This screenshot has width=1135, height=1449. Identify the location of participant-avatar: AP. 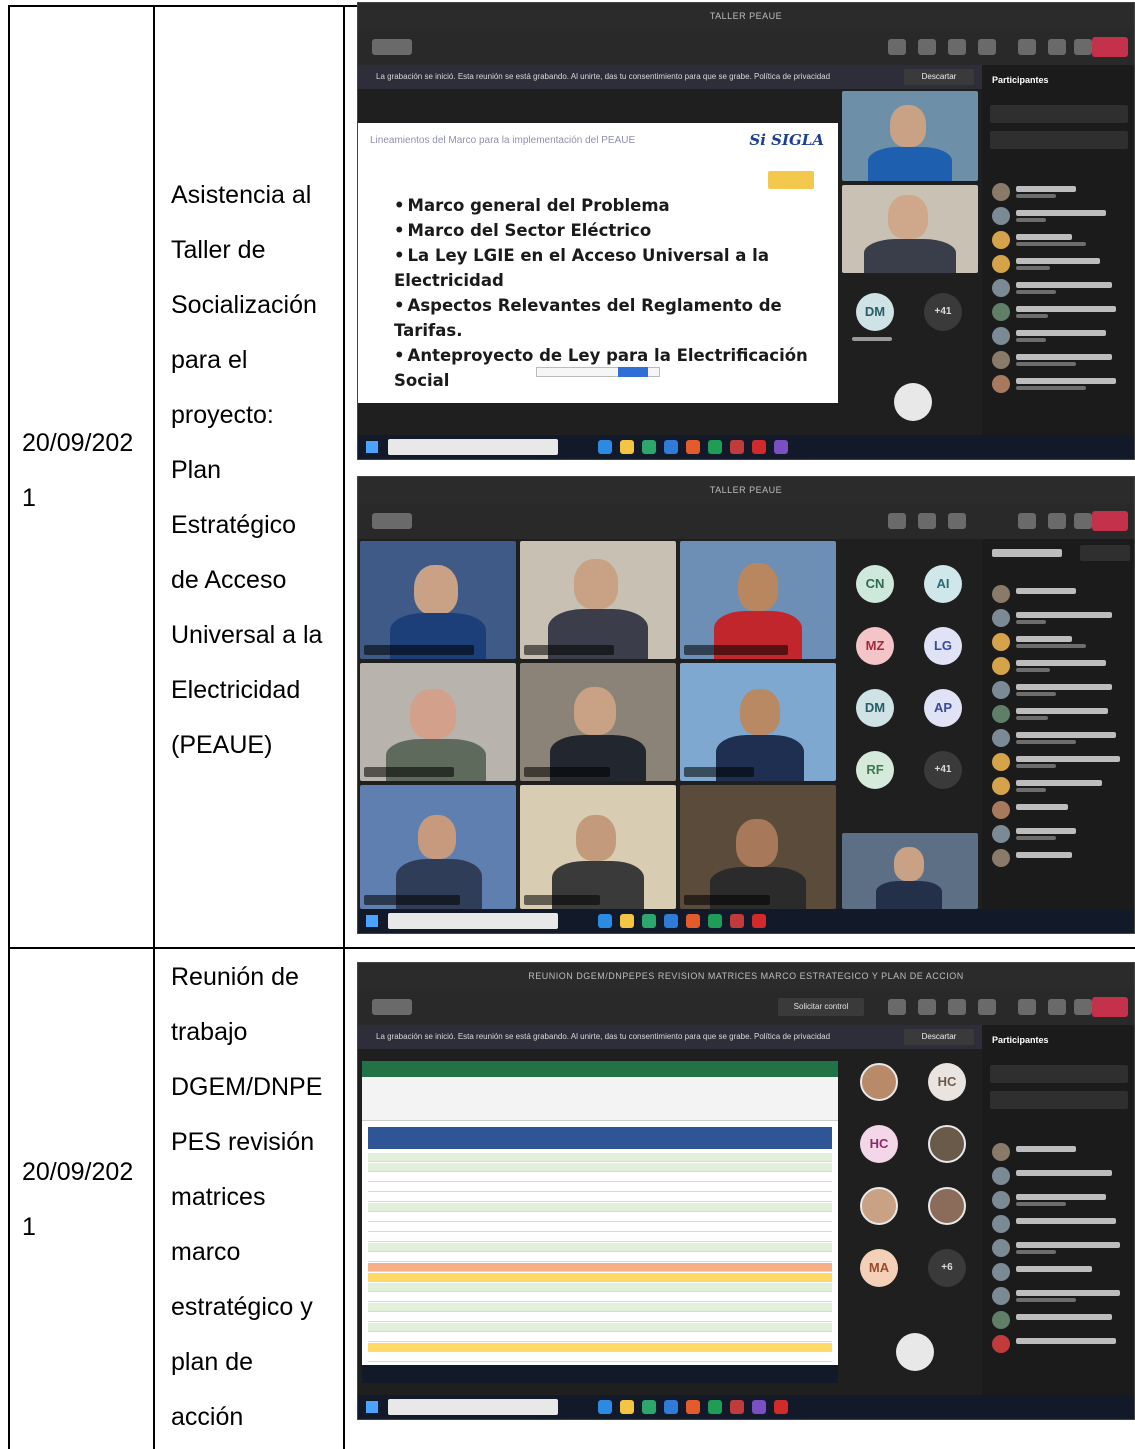
(943, 708).